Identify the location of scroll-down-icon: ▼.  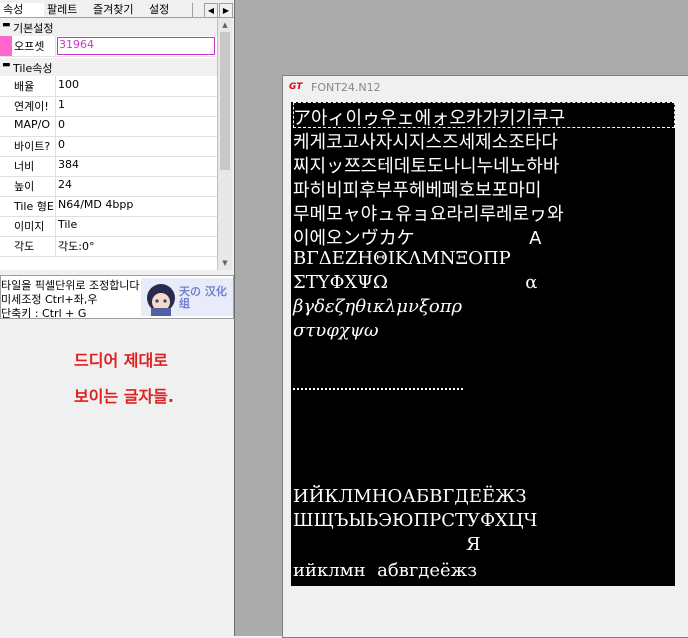
(225, 263).